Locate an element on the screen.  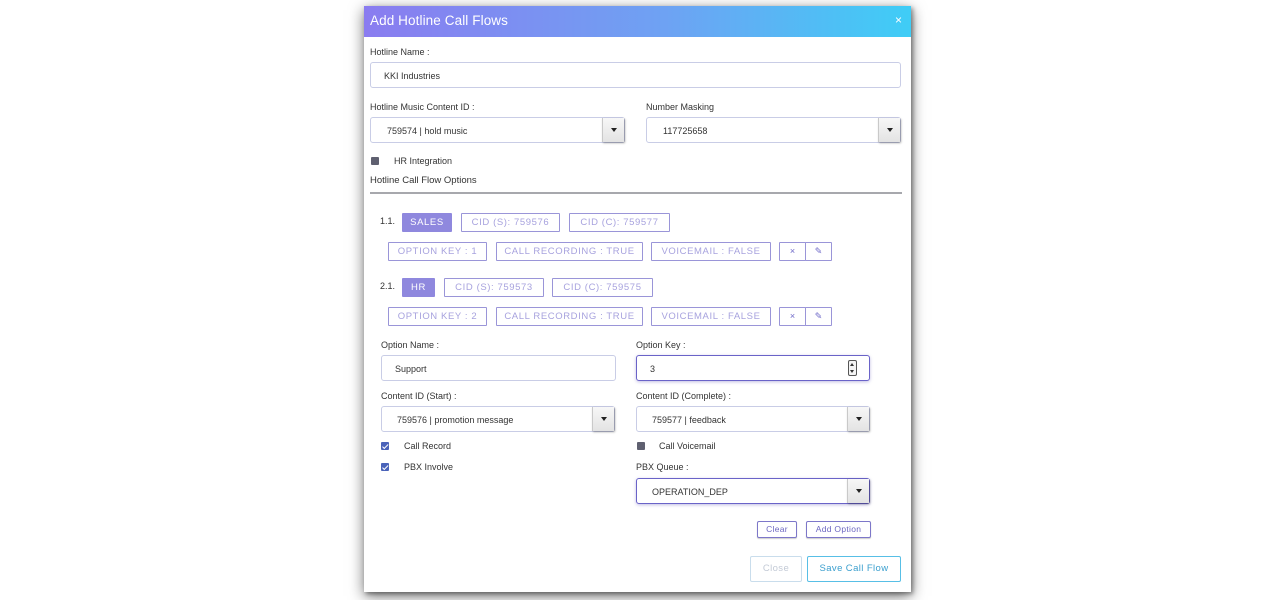
hotline-name-input: KKI Industries is located at coordinates (635, 75).